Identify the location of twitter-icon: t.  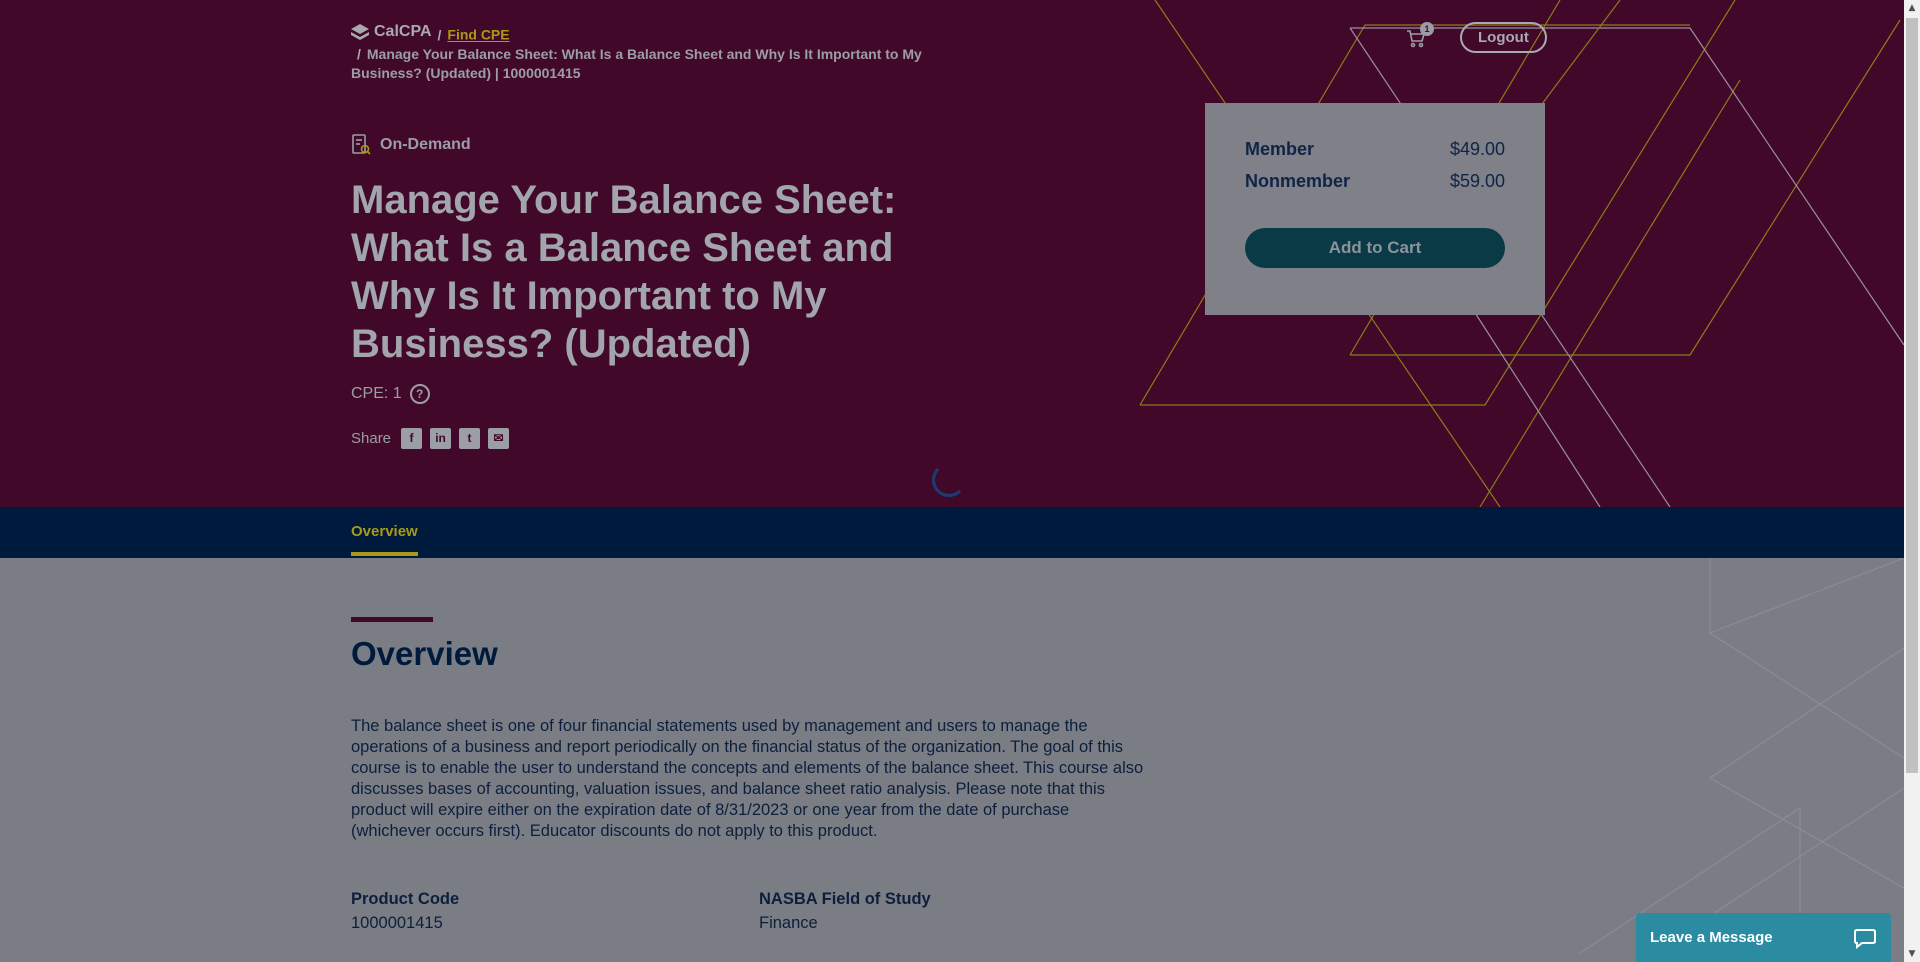
(470, 438).